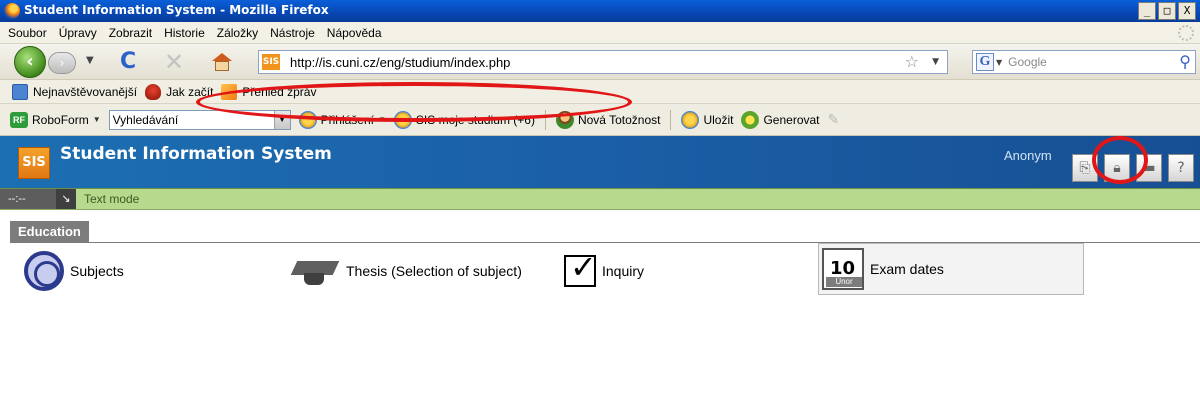 This screenshot has height=401, width=1200. I want to click on module-subjects: Subjects, so click(74, 271).